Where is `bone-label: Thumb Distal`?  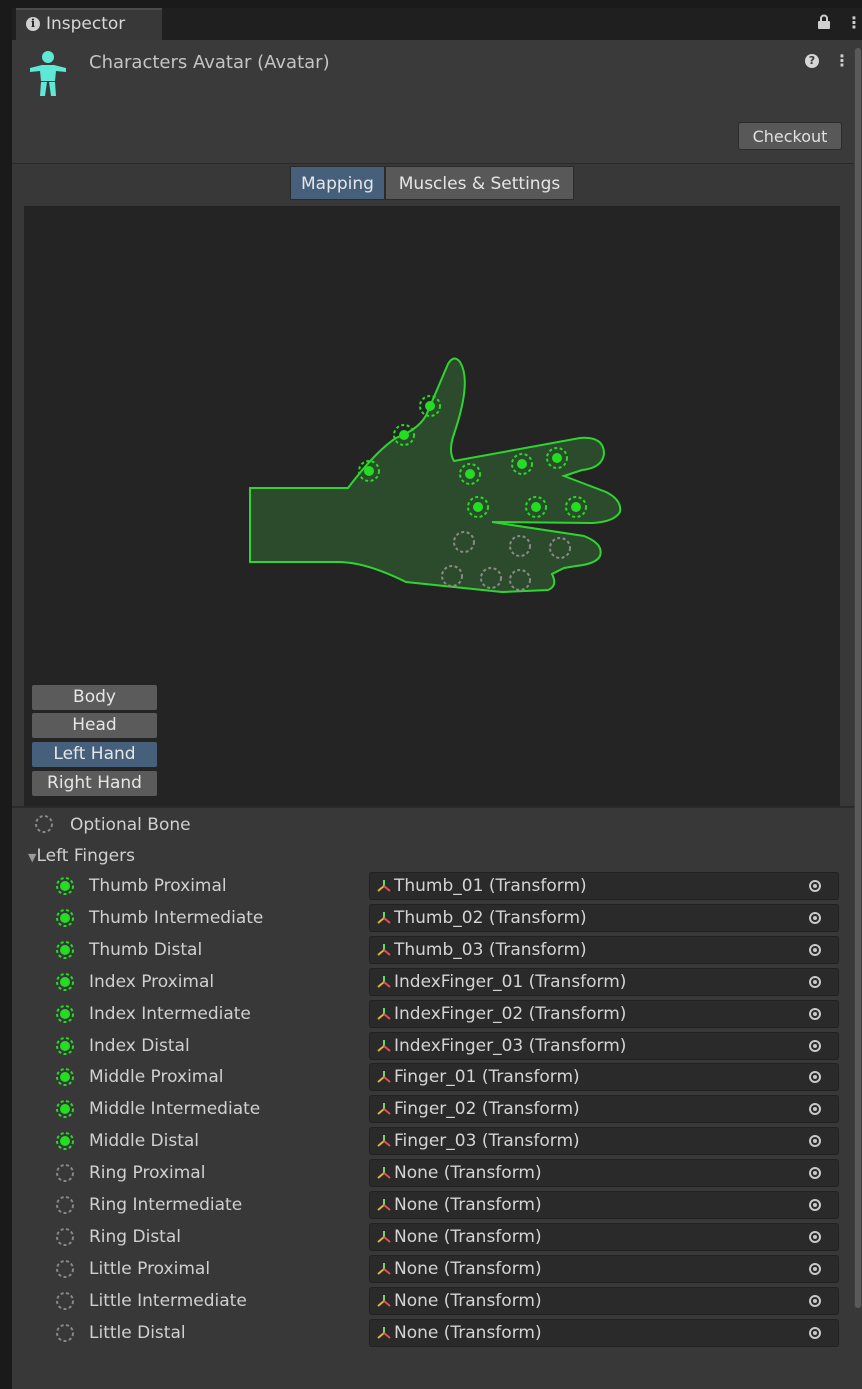 bone-label: Thumb Distal is located at coordinates (146, 950).